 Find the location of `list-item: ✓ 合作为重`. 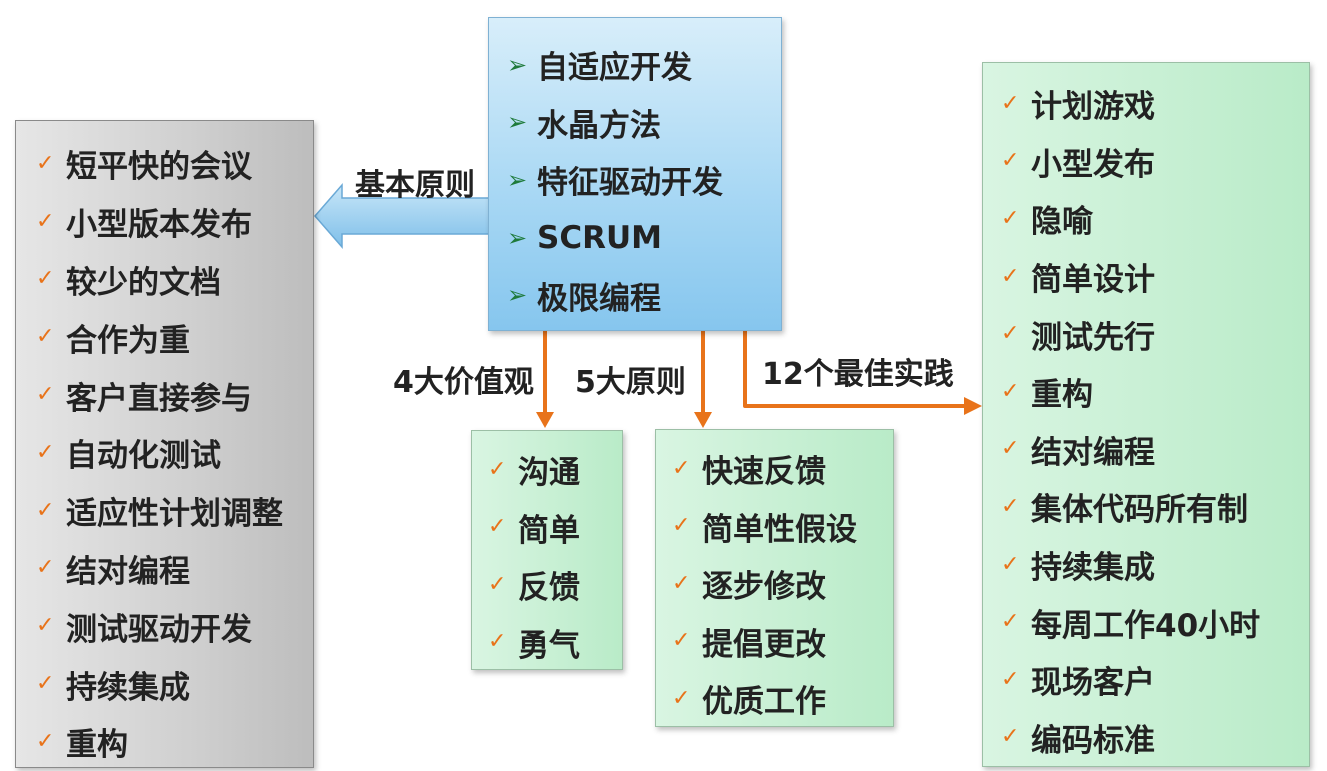

list-item: ✓ 合作为重 is located at coordinates (113, 340).